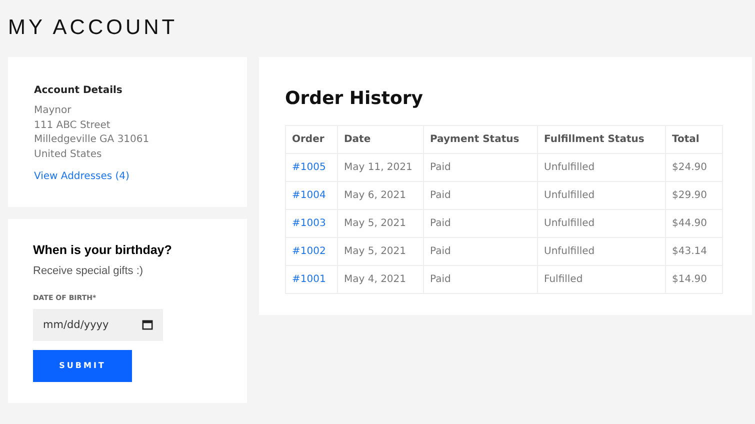  What do you see at coordinates (79, 91) in the screenshot?
I see `card-heading: Account Details` at bounding box center [79, 91].